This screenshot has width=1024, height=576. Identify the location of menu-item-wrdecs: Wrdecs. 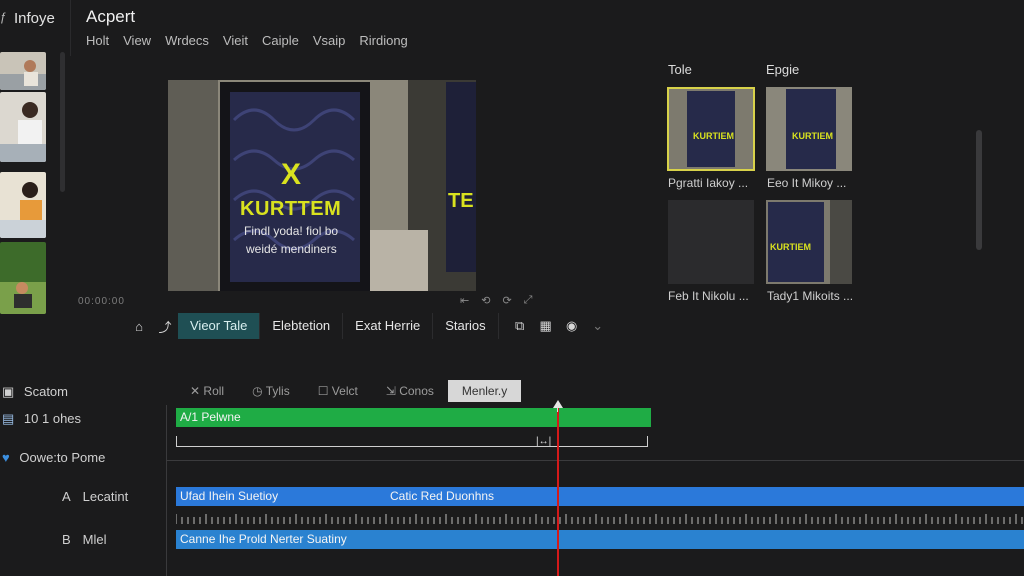
(194, 40).